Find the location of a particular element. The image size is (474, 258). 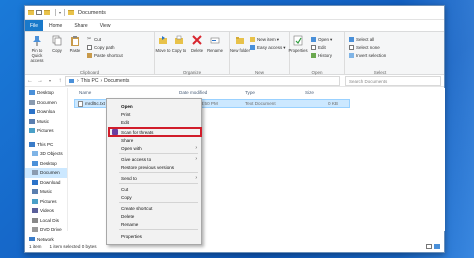

paste-button: Paste is located at coordinates (75, 44).